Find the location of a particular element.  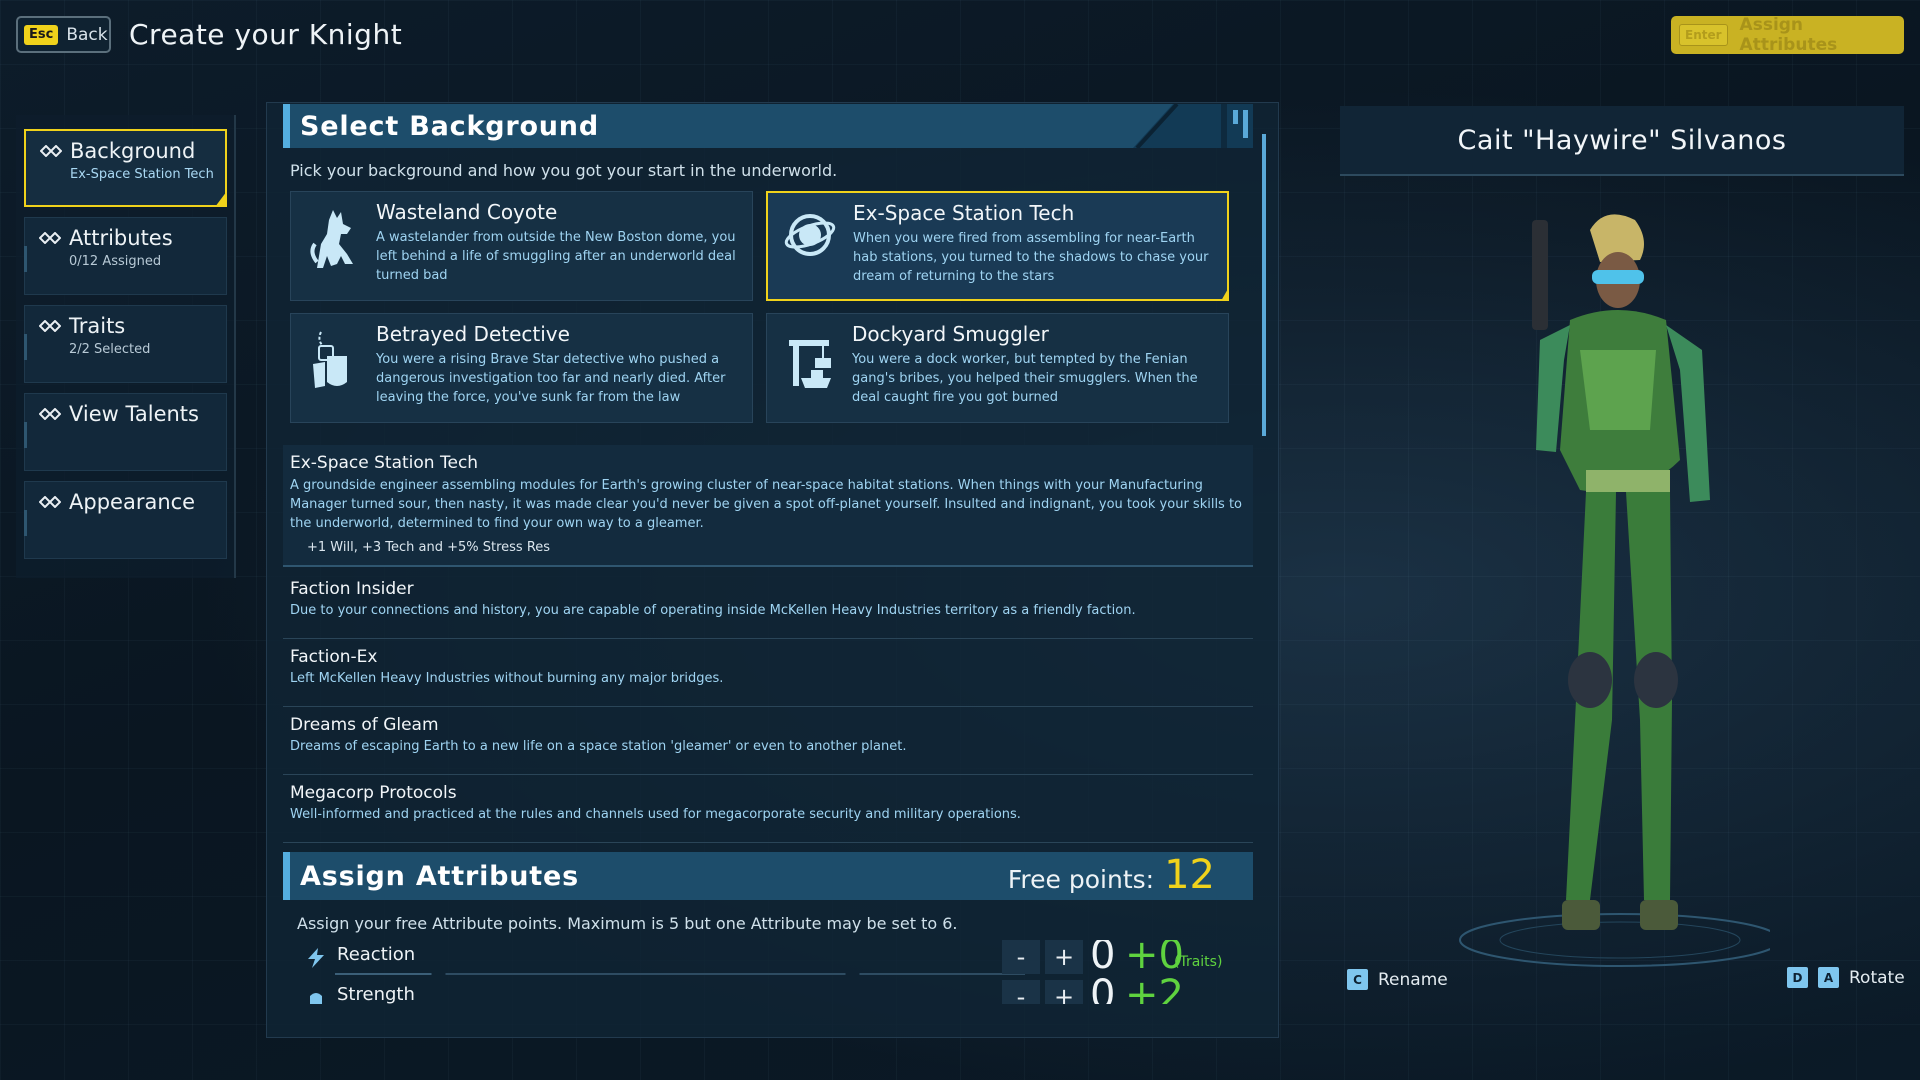

detail-title: Ex-Space Station Tech is located at coordinates (384, 463).